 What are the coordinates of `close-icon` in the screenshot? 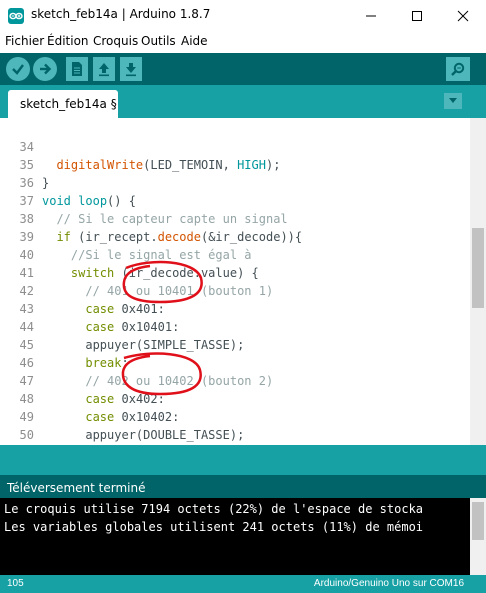 It's located at (463, 15).